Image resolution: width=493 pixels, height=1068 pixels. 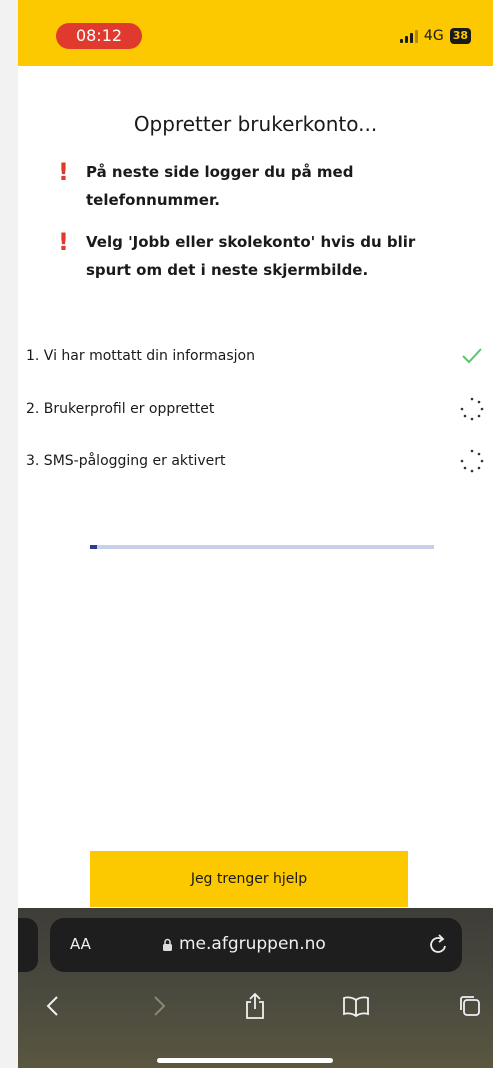 I want to click on progress-bar-fill, so click(x=93, y=547).